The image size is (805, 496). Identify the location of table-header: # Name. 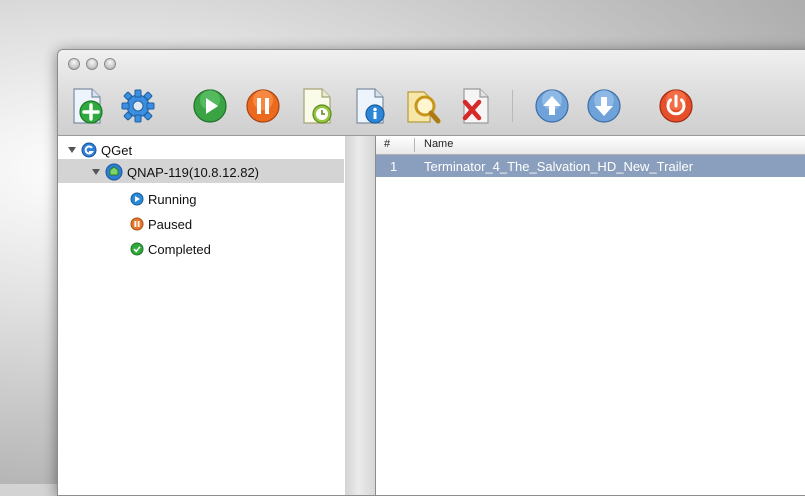
(590, 145).